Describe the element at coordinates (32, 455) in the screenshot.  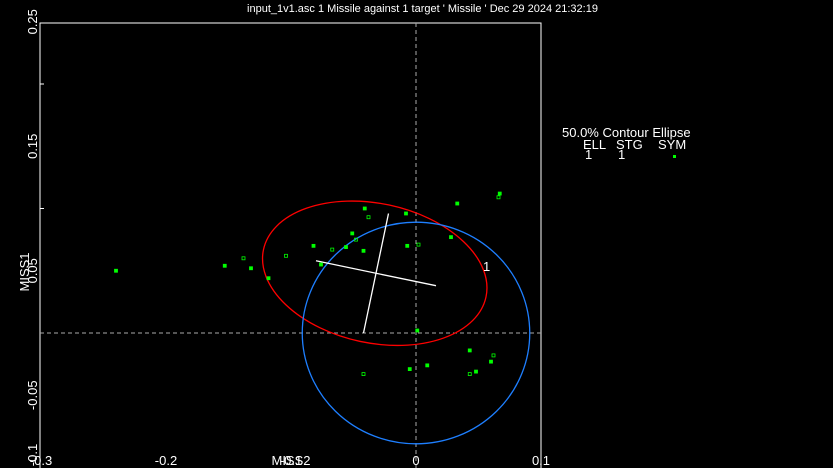
I see `y-tick-label: -0.1` at that location.